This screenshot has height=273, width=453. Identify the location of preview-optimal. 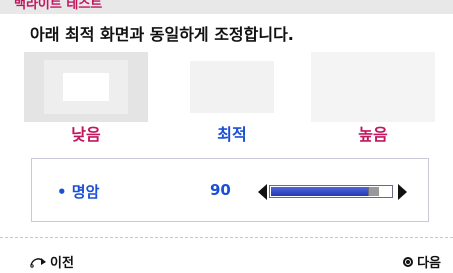
(232, 87).